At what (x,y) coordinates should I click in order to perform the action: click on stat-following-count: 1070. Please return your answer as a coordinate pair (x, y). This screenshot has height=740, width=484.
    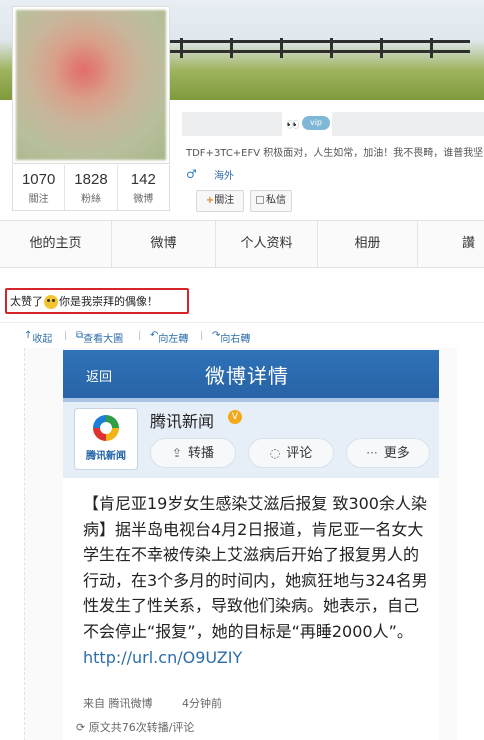
    Looking at the image, I should click on (38, 179).